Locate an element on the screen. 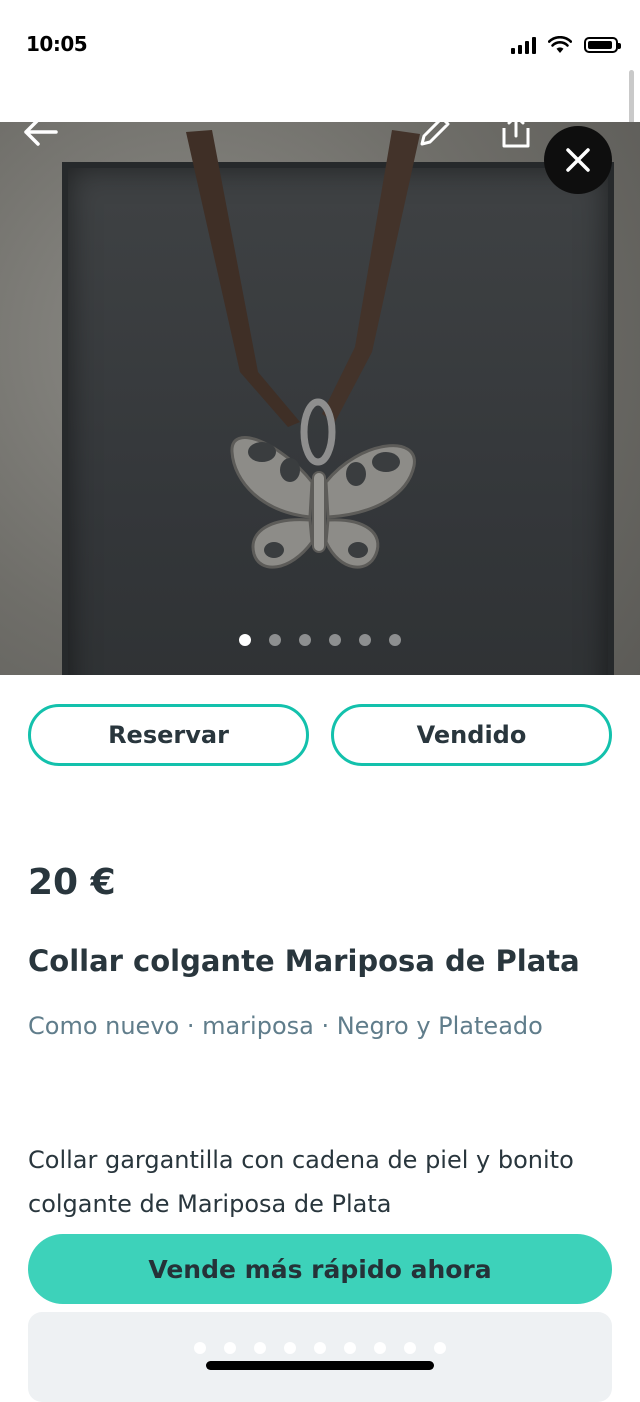  cellular-signal-icon is located at coordinates (523, 45).